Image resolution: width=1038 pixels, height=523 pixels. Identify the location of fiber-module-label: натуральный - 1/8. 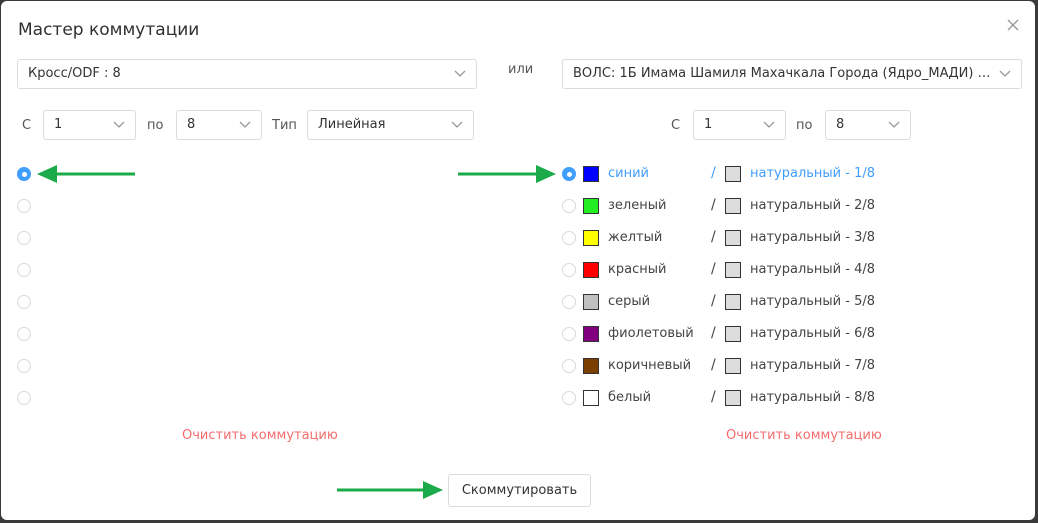
(813, 173).